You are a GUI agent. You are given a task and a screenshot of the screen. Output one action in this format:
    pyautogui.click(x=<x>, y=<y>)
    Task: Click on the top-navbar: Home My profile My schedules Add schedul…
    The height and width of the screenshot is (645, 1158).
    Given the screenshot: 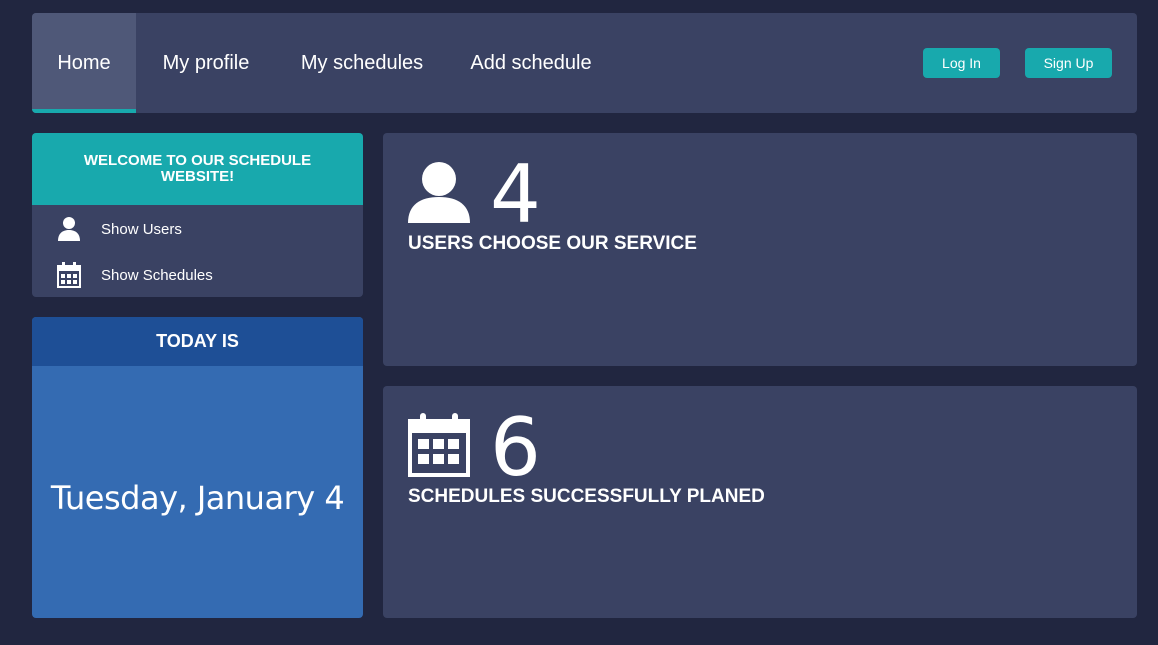 What is the action you would take?
    pyautogui.click(x=584, y=63)
    